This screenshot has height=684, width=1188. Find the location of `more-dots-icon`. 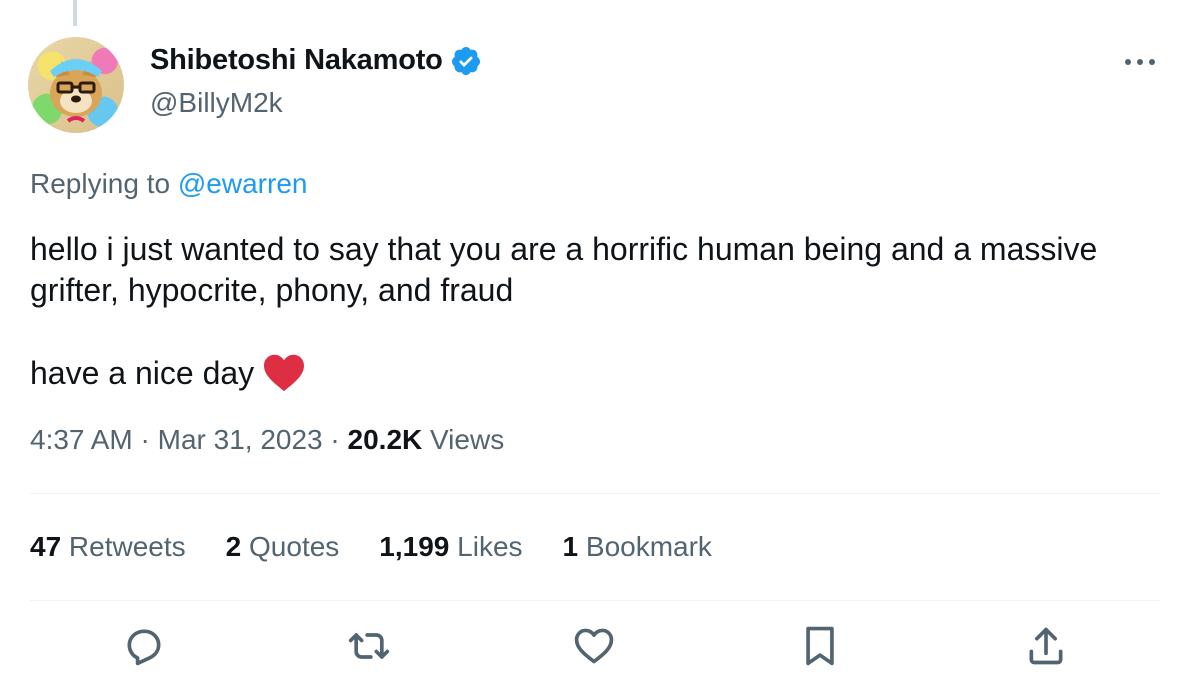

more-dots-icon is located at coordinates (1140, 62).